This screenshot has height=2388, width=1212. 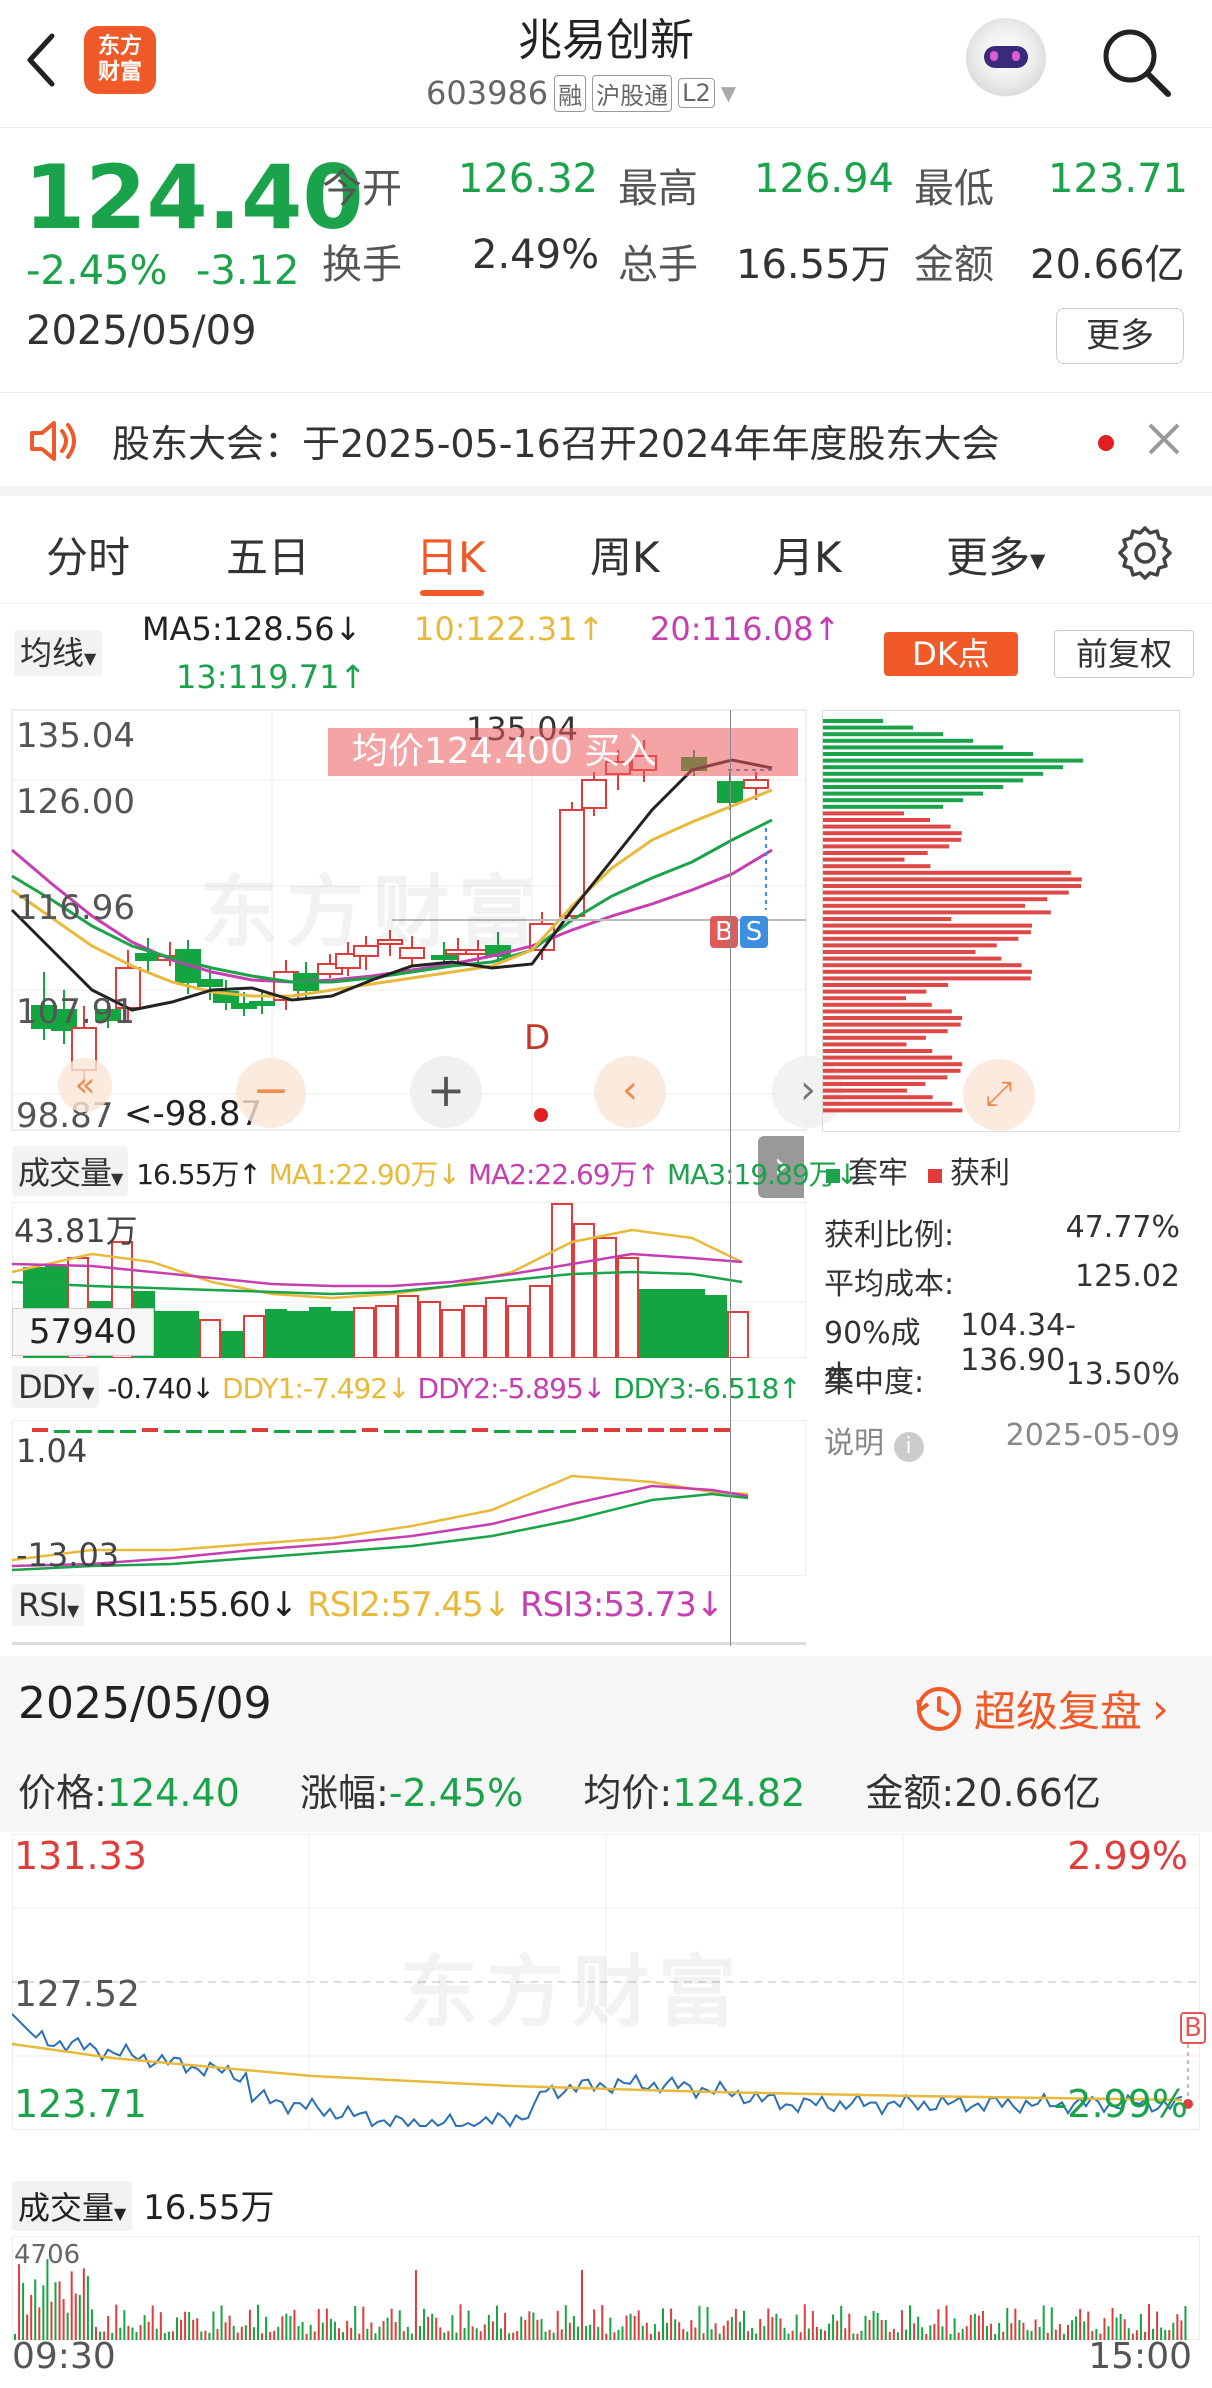 I want to click on close-icon, so click(x=1164, y=439).